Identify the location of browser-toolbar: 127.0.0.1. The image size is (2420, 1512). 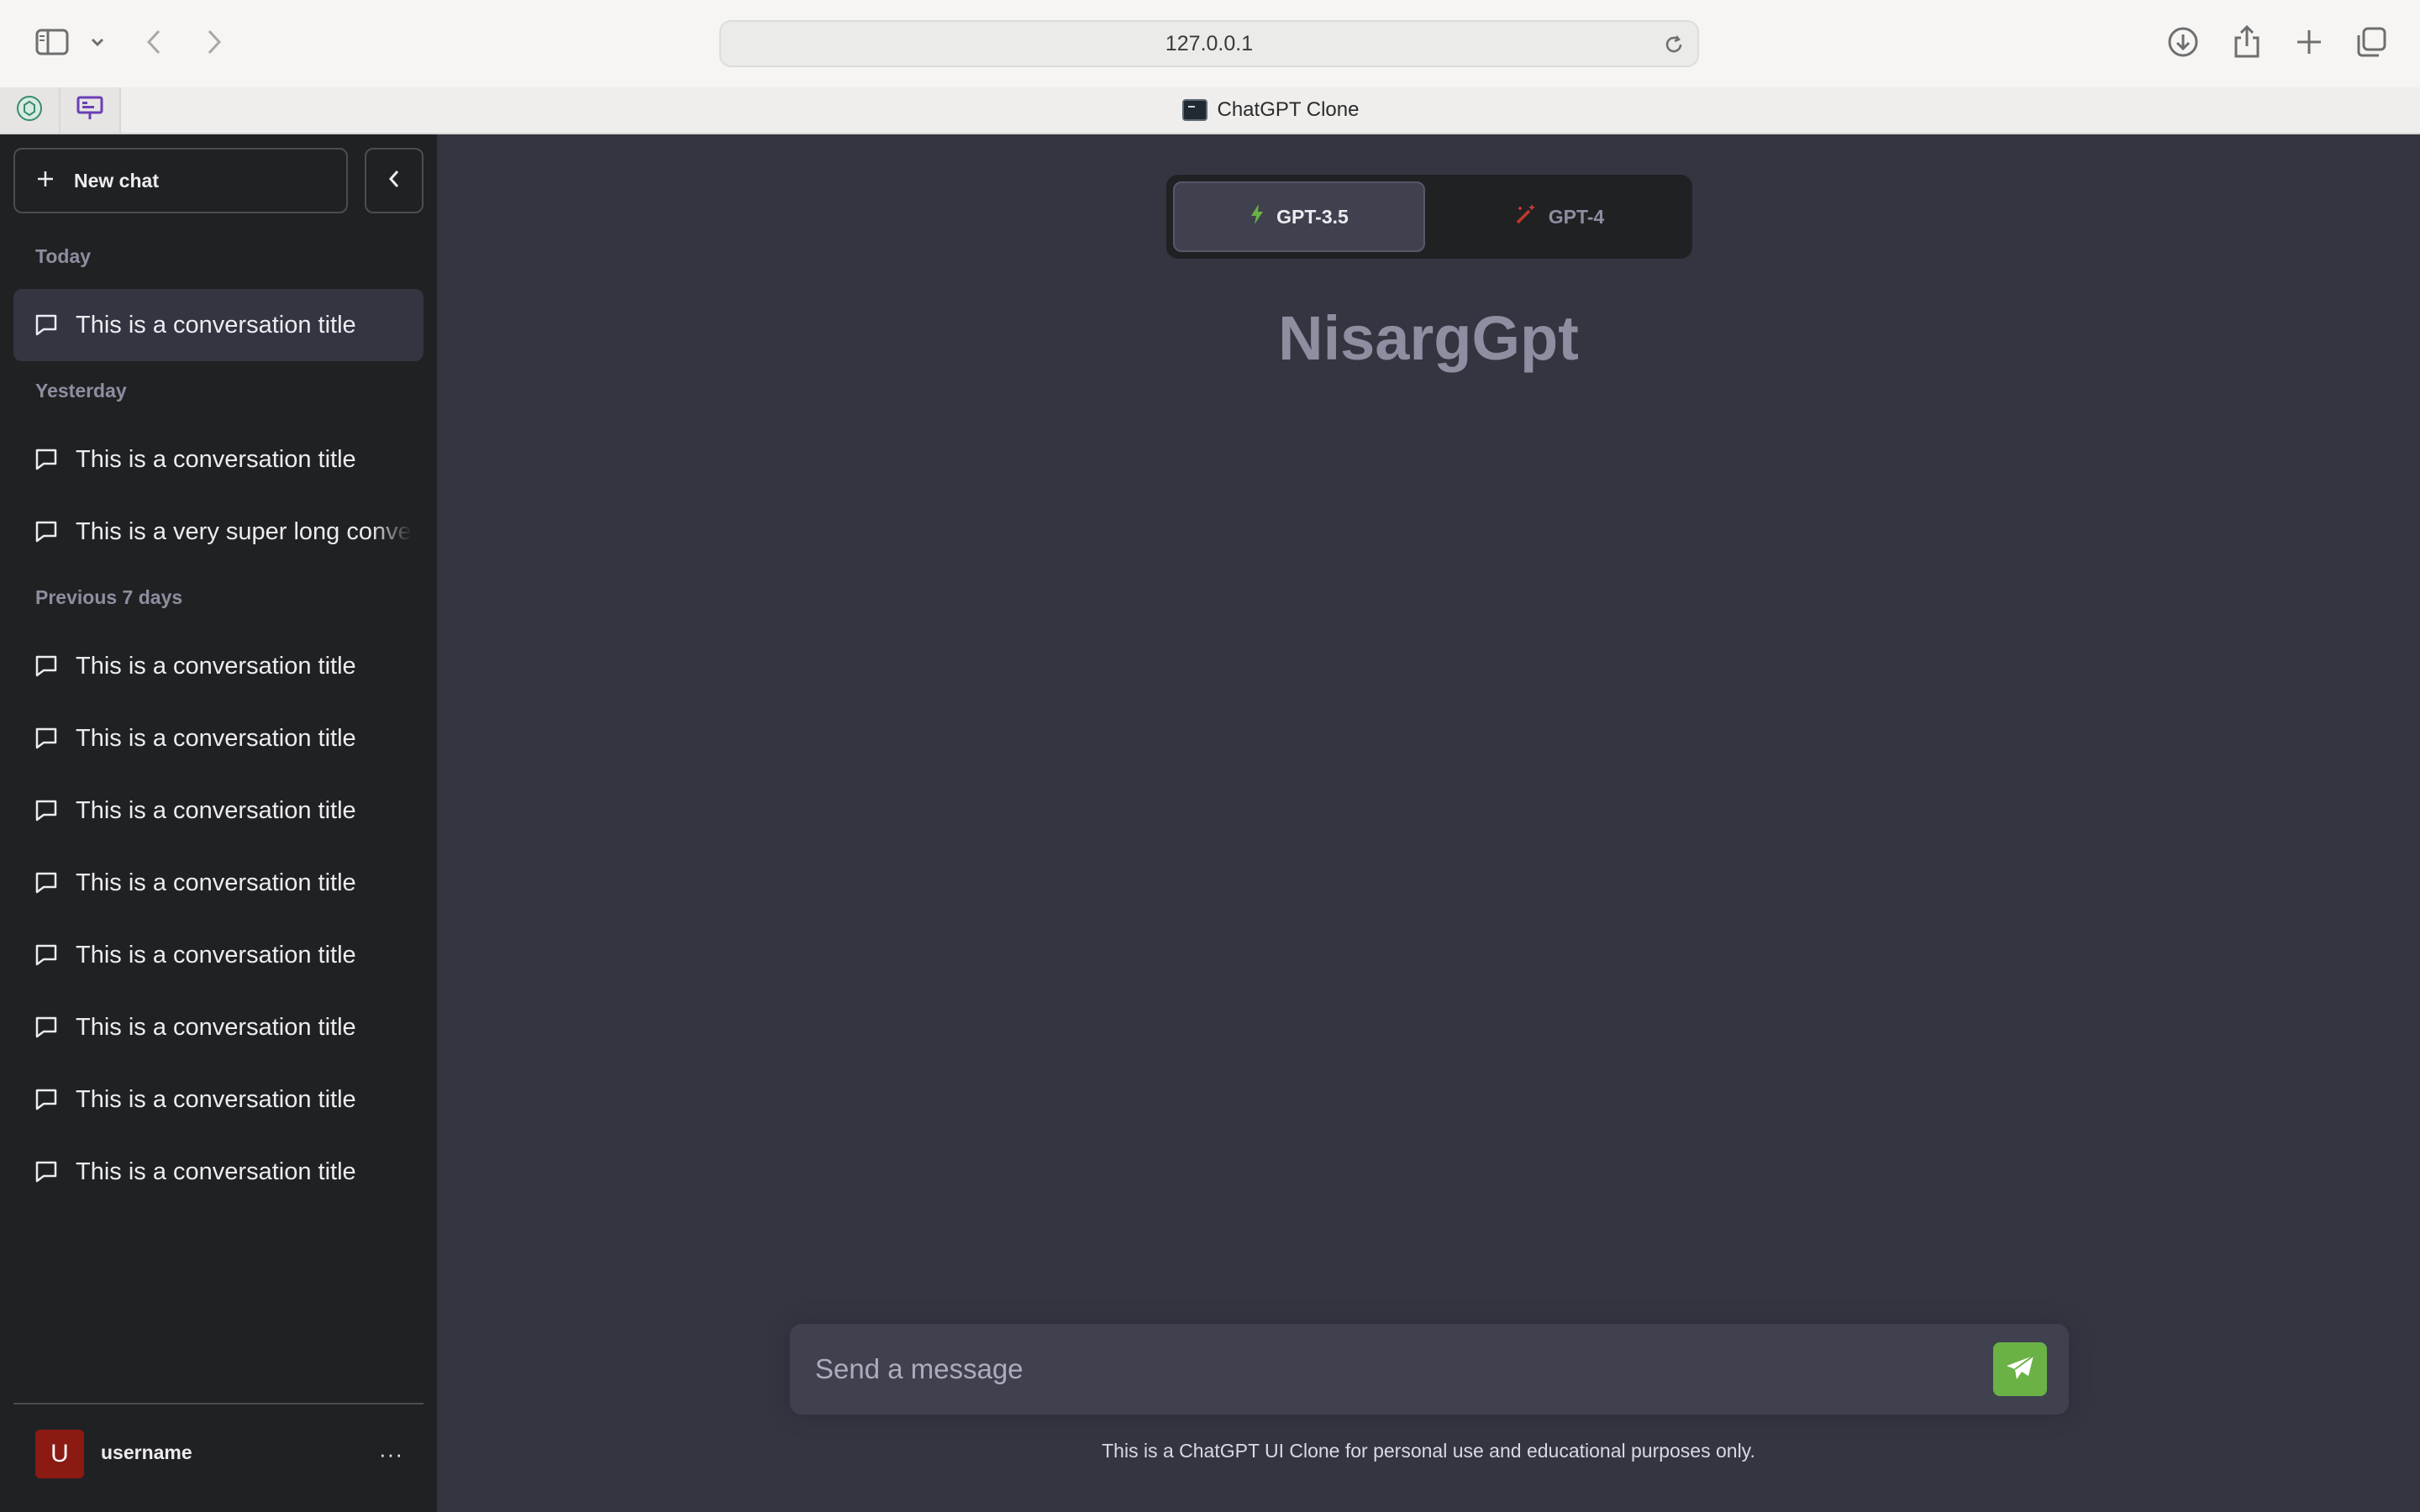
(1210, 43).